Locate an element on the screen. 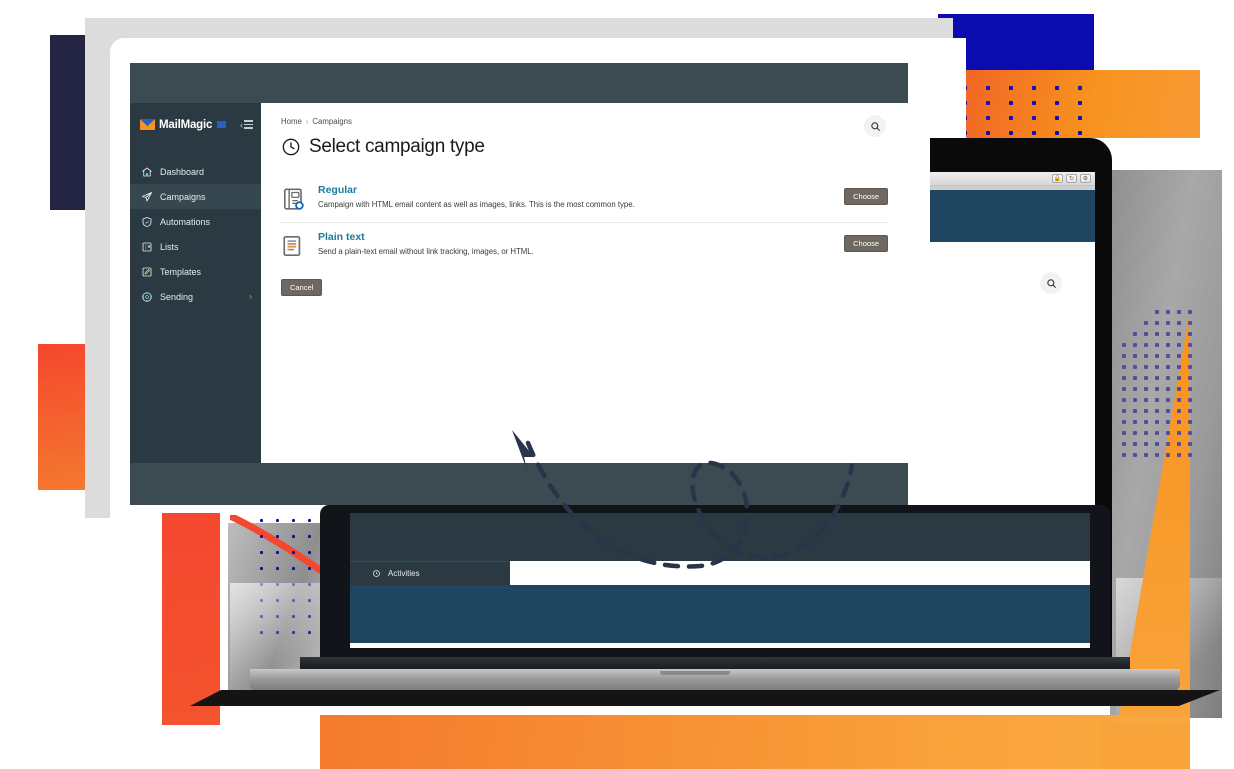 This screenshot has width=1234, height=769. sidebar-item-activities: Activities is located at coordinates (430, 573).